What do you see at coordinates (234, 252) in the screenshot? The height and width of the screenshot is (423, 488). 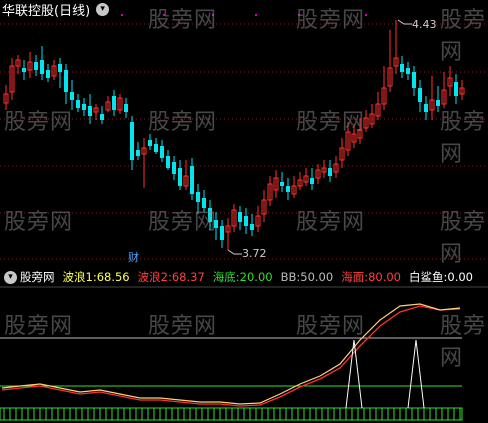 I see `low-pointer` at bounding box center [234, 252].